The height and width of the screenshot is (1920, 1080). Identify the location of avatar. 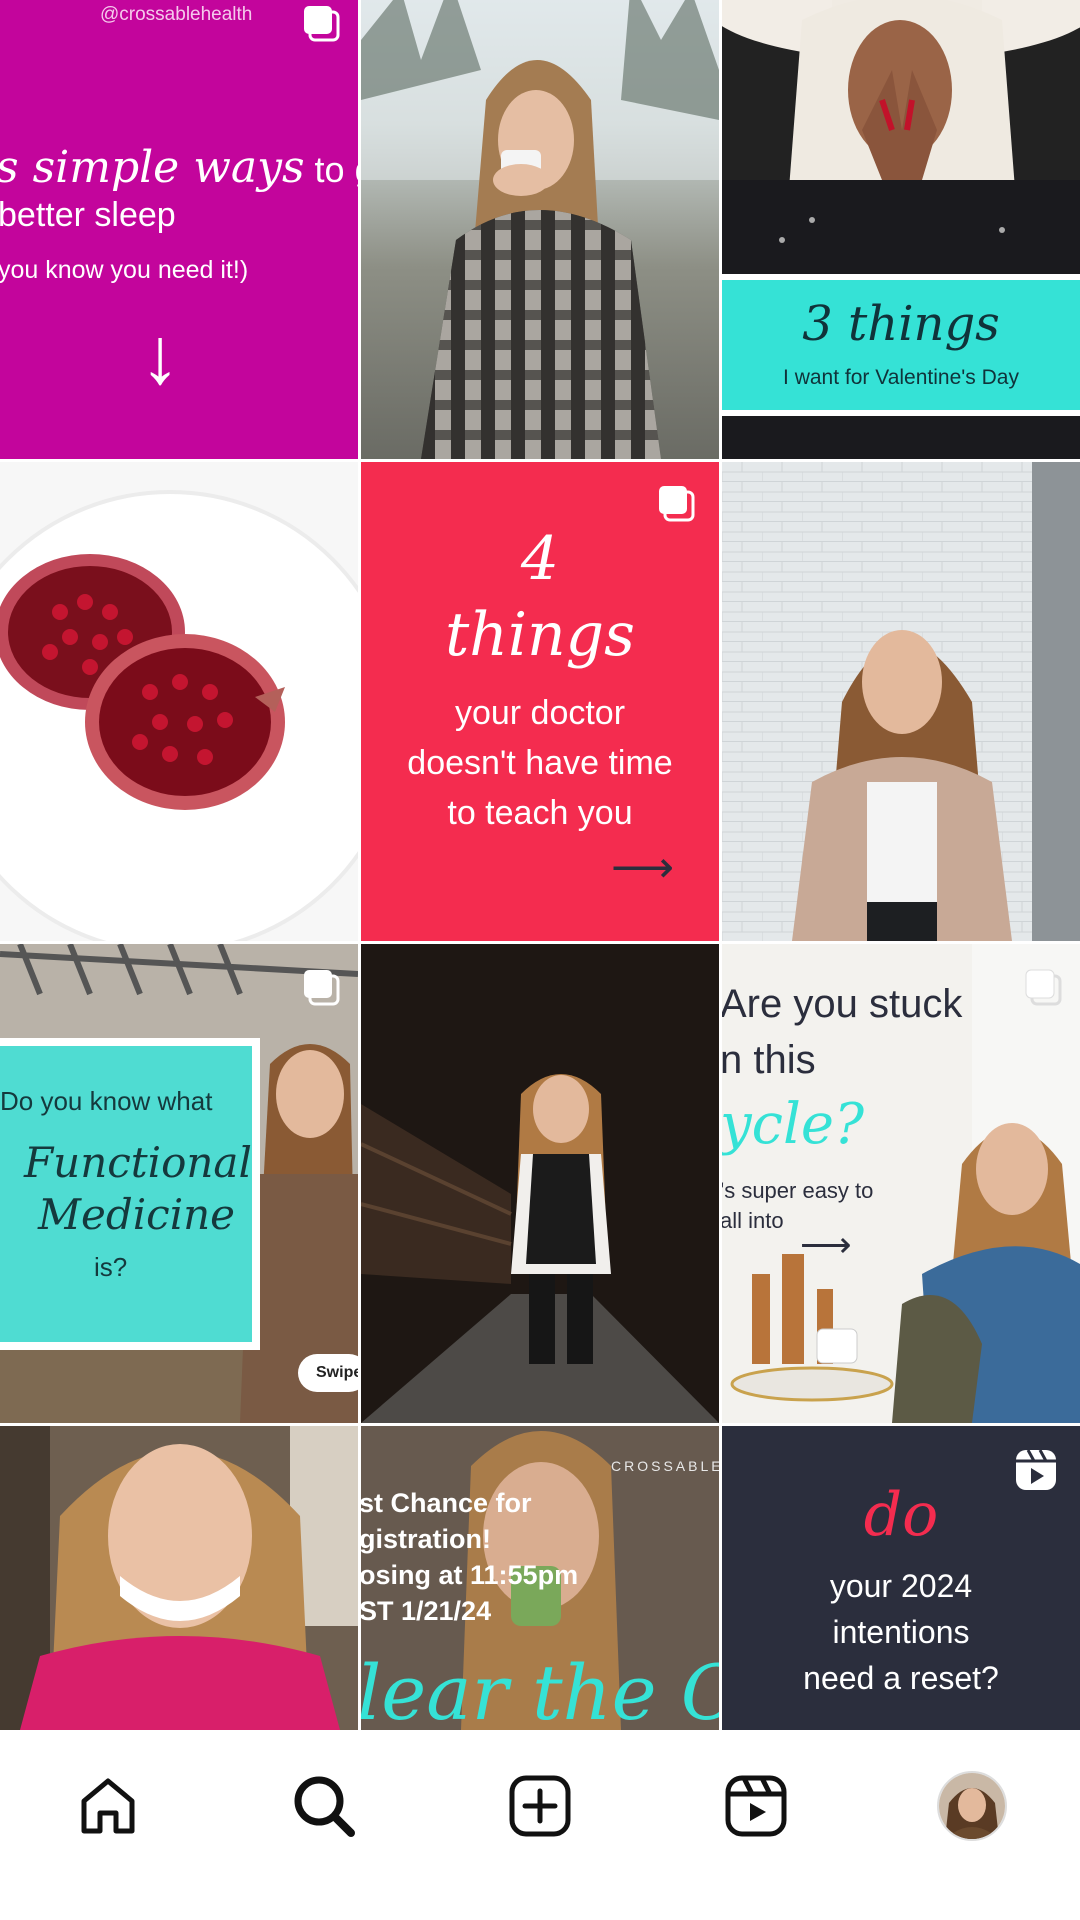
(972, 1806).